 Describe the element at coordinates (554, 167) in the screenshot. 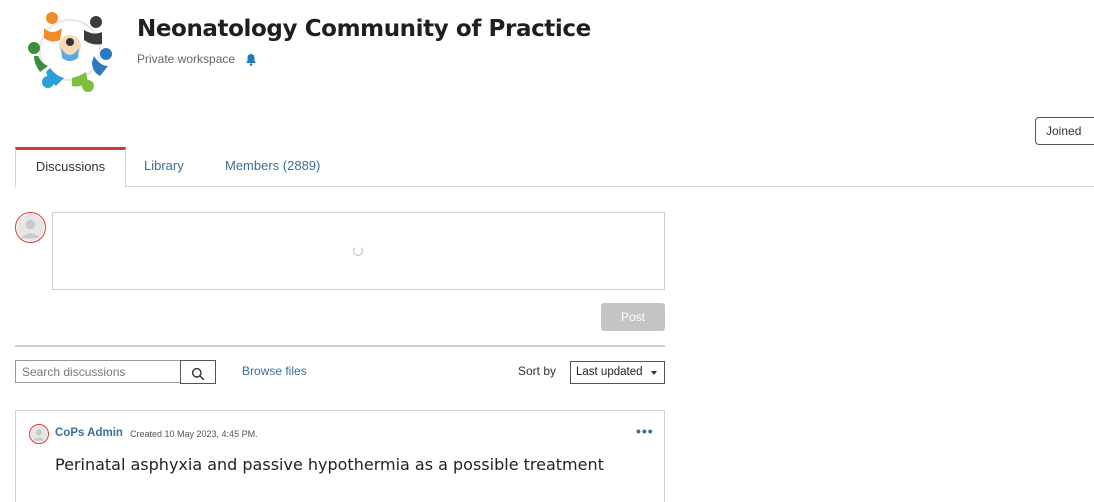

I see `tab-bar: Discussions Library Members (2889)` at that location.